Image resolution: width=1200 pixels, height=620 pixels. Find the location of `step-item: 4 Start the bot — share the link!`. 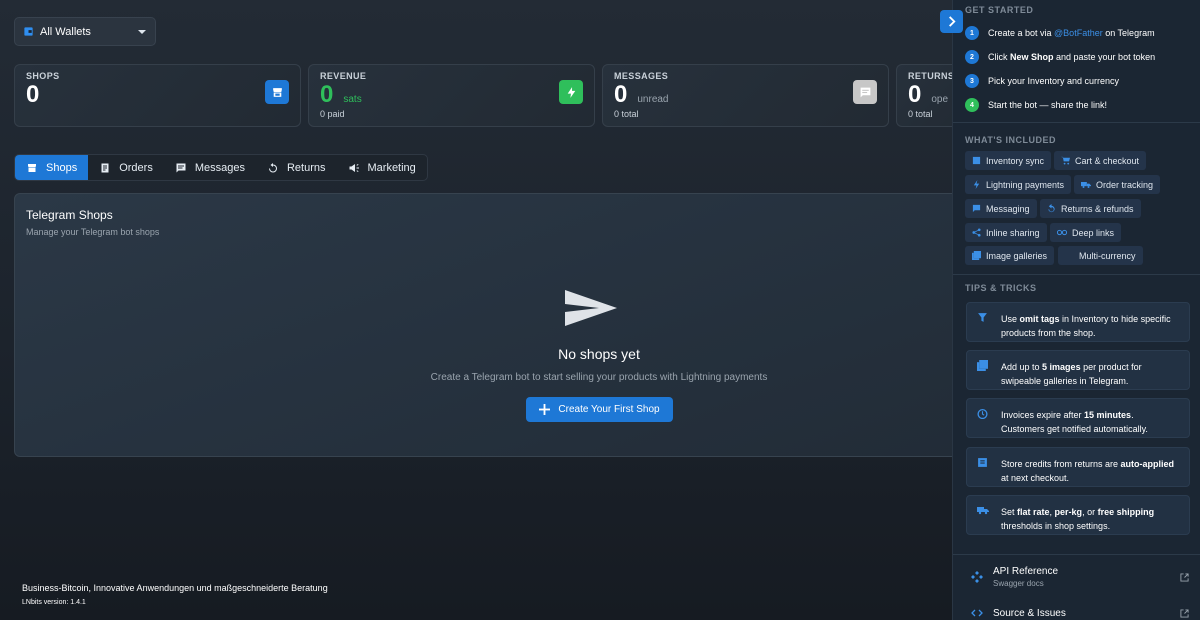

step-item: 4 Start the bot — share the link! is located at coordinates (1036, 105).